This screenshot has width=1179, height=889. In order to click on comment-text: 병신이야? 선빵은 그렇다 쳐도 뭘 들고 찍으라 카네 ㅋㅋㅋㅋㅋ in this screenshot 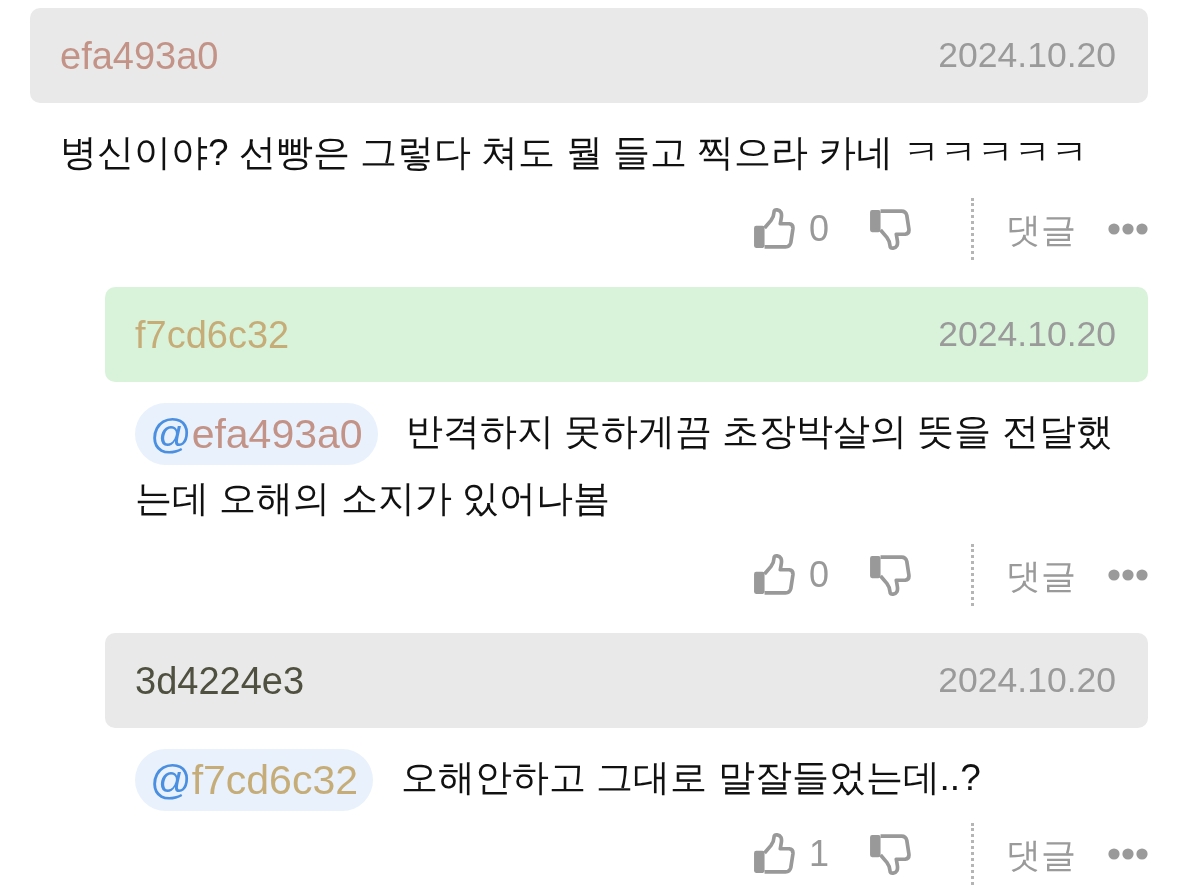, I will do `click(574, 153)`.